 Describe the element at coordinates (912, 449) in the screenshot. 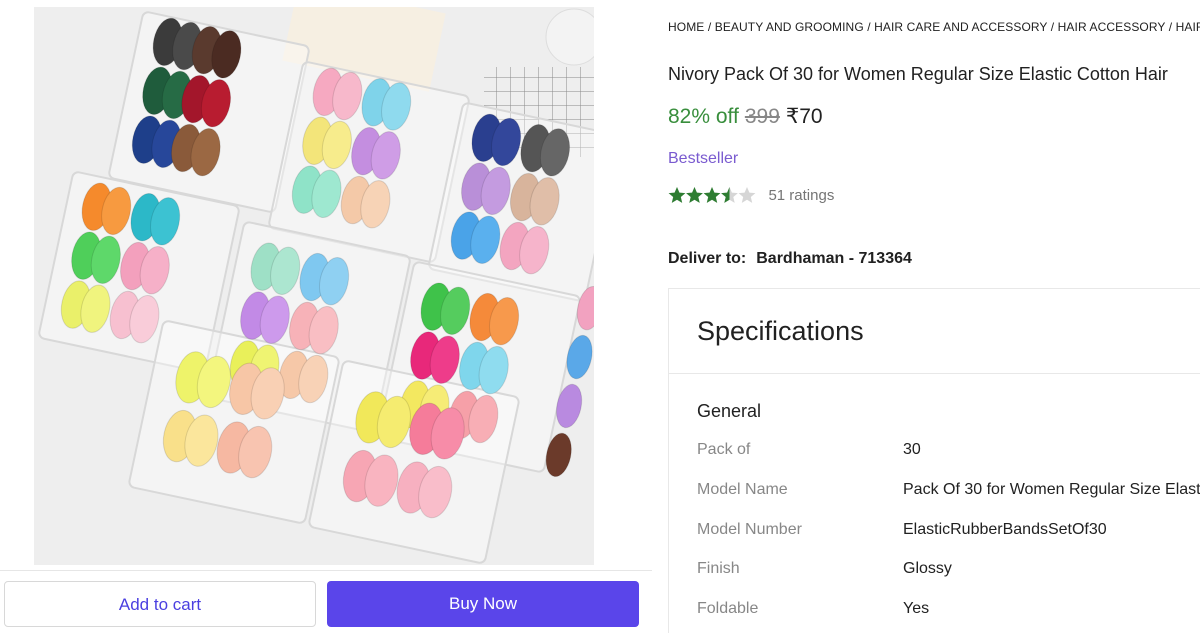

I see `spec-value: 30` at that location.